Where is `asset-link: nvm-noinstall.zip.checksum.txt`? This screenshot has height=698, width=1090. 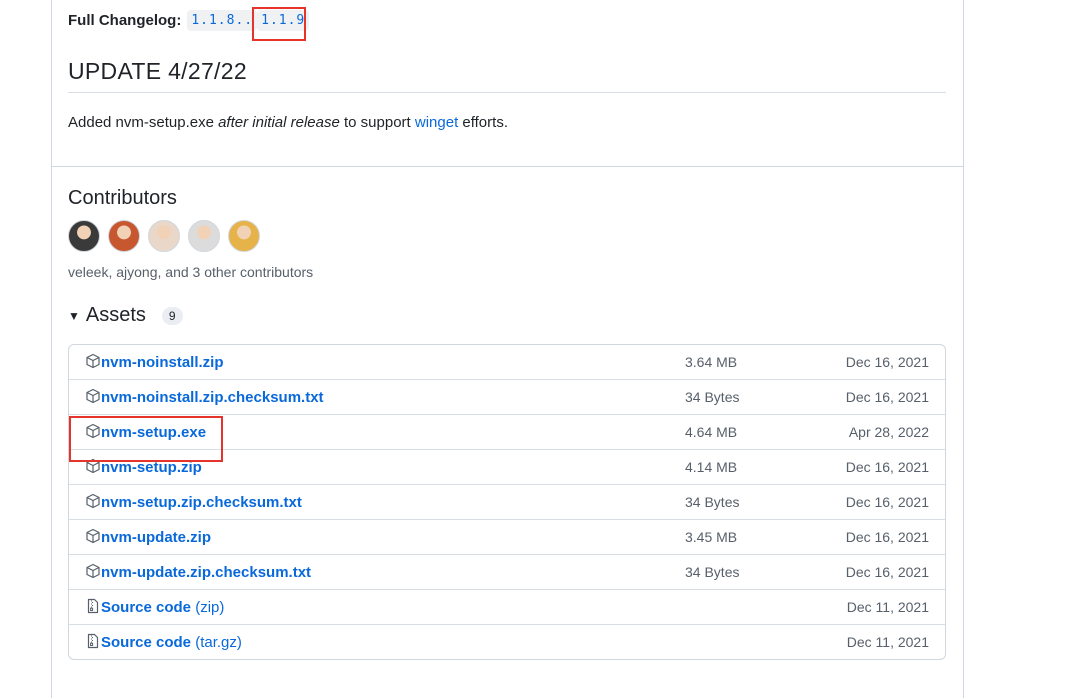 asset-link: nvm-noinstall.zip.checksum.txt is located at coordinates (212, 397).